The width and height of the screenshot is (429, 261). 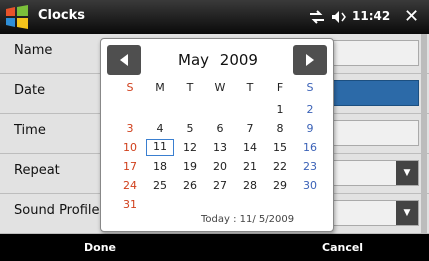 I want to click on weekday-label: W, so click(x=220, y=87).